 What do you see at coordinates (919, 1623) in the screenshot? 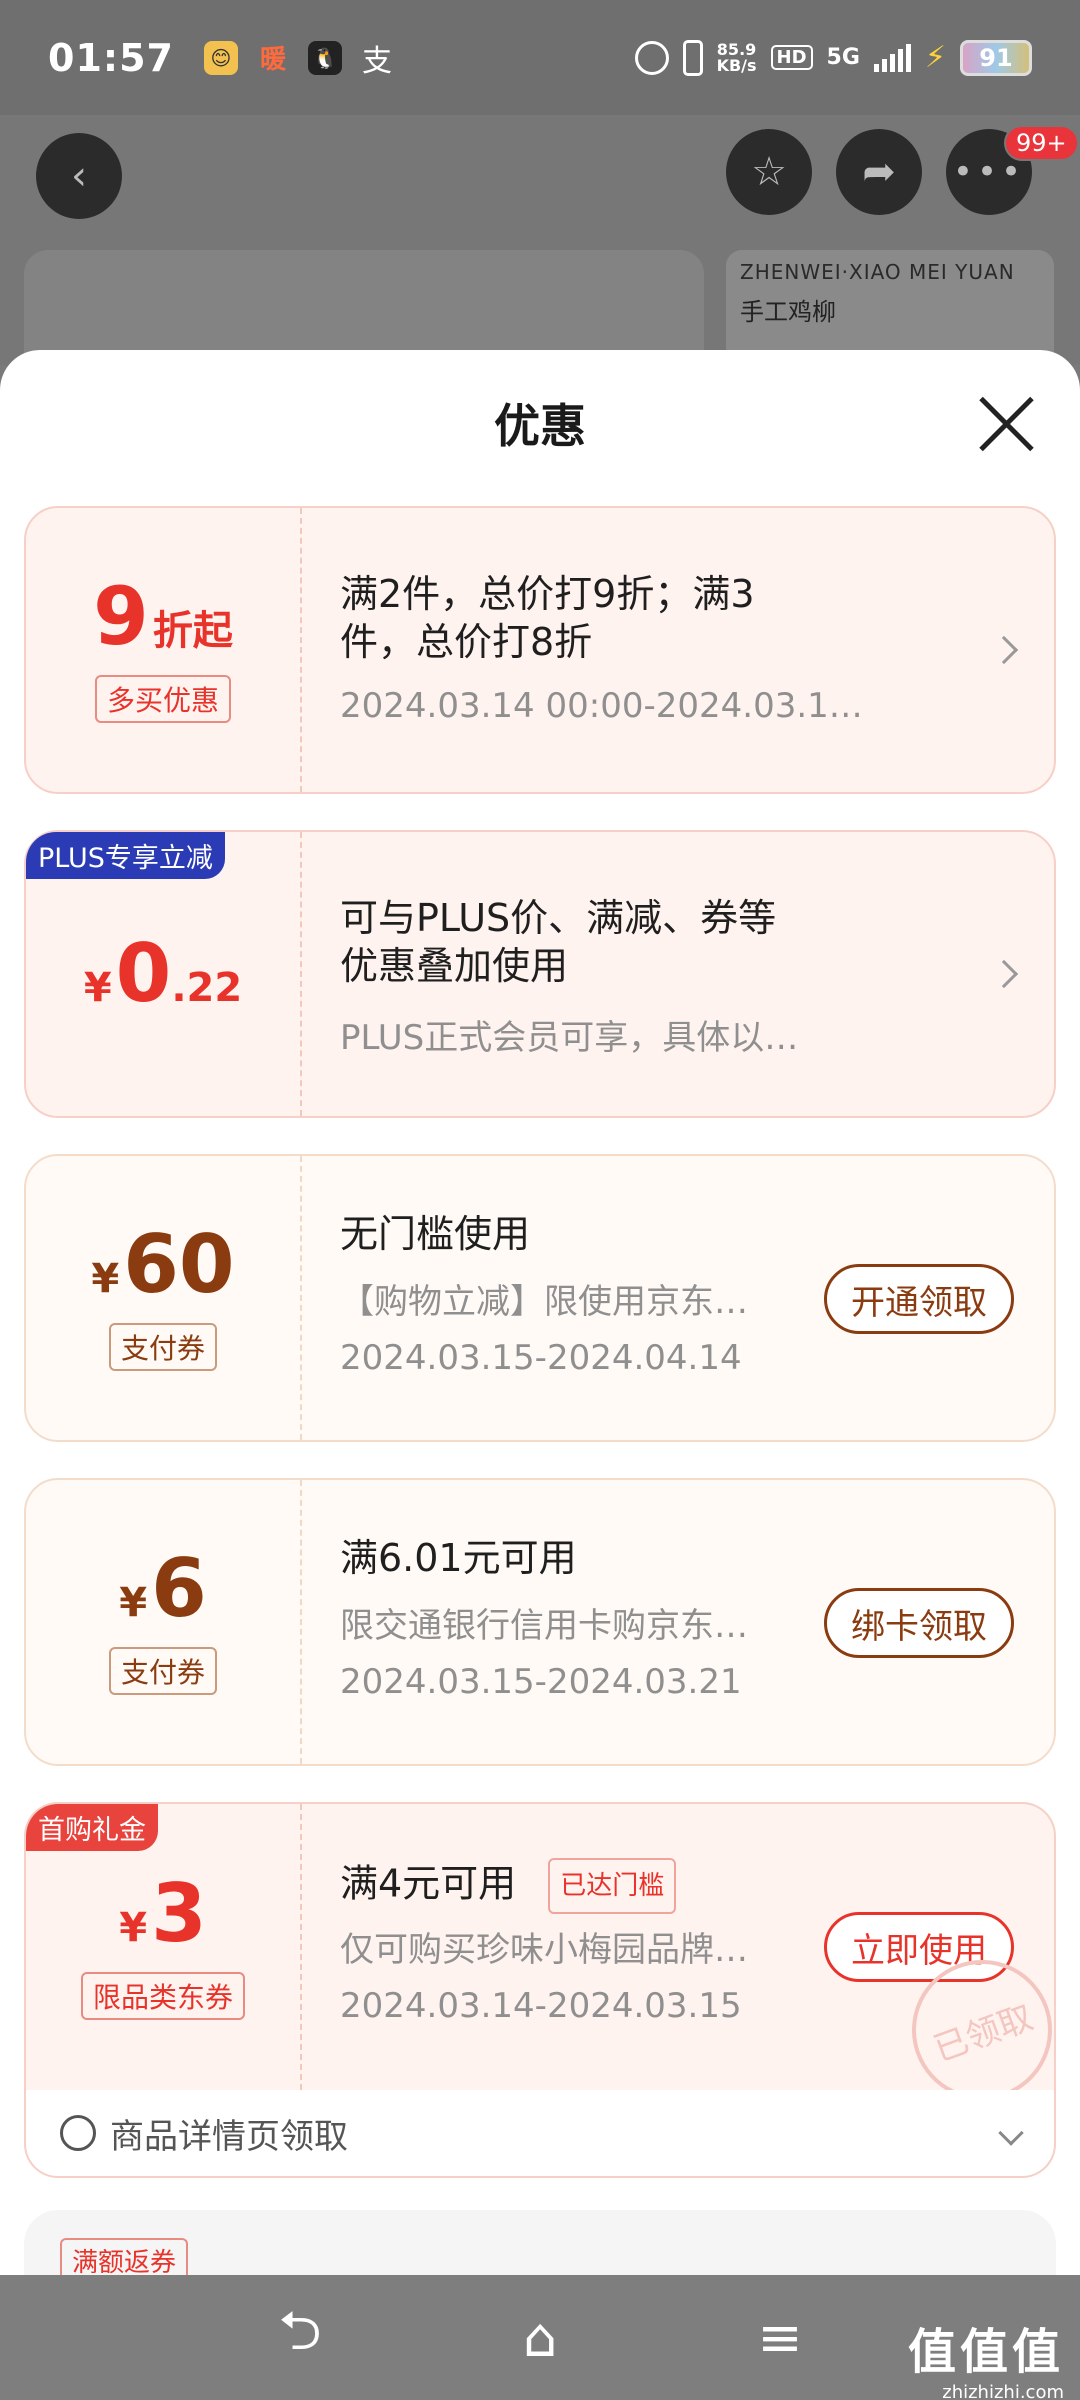
I see `bind-card-claim-button: 绑卡领取` at bounding box center [919, 1623].